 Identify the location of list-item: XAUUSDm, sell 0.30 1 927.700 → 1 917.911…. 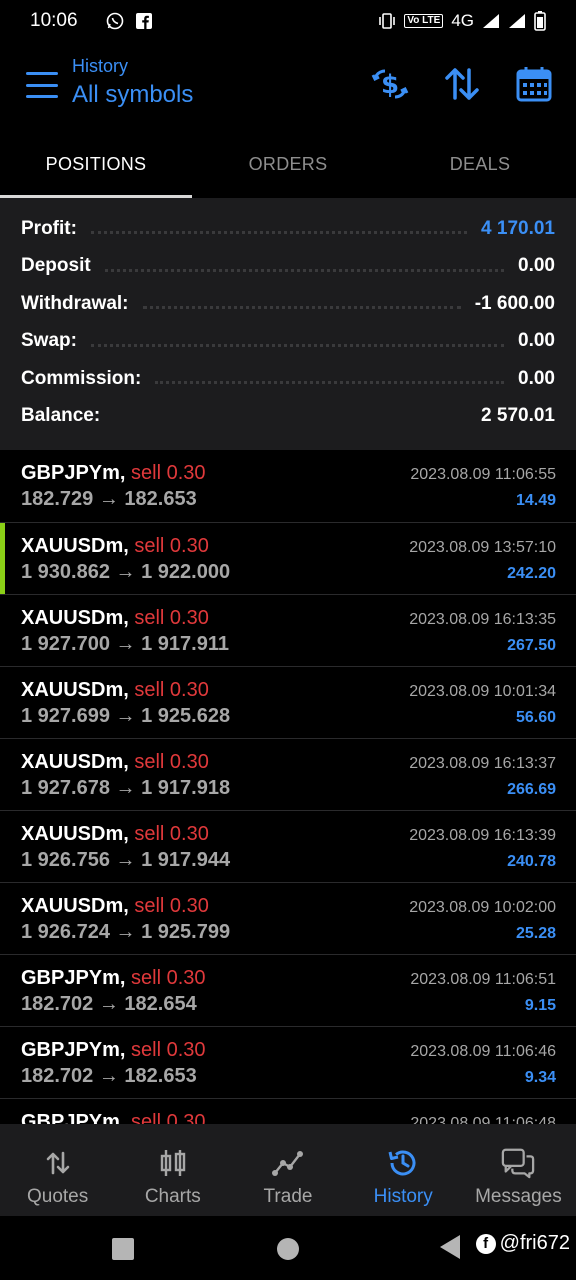
(288, 630).